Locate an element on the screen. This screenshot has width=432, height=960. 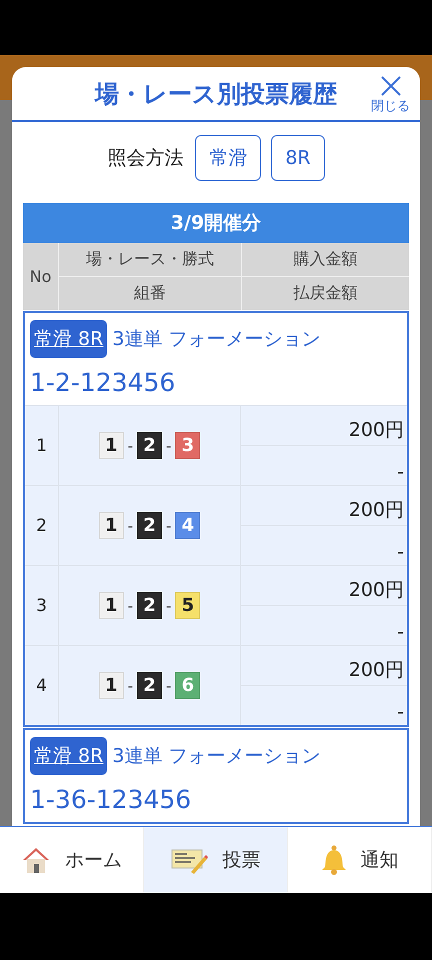
close-icon is located at coordinates (391, 86).